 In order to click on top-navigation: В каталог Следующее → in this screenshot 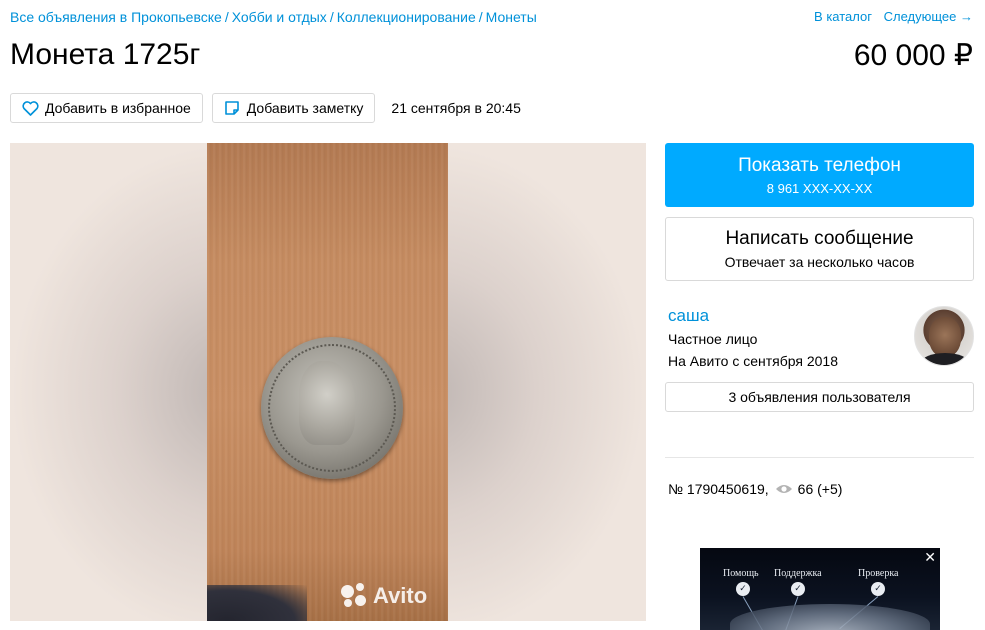, I will do `click(889, 16)`.